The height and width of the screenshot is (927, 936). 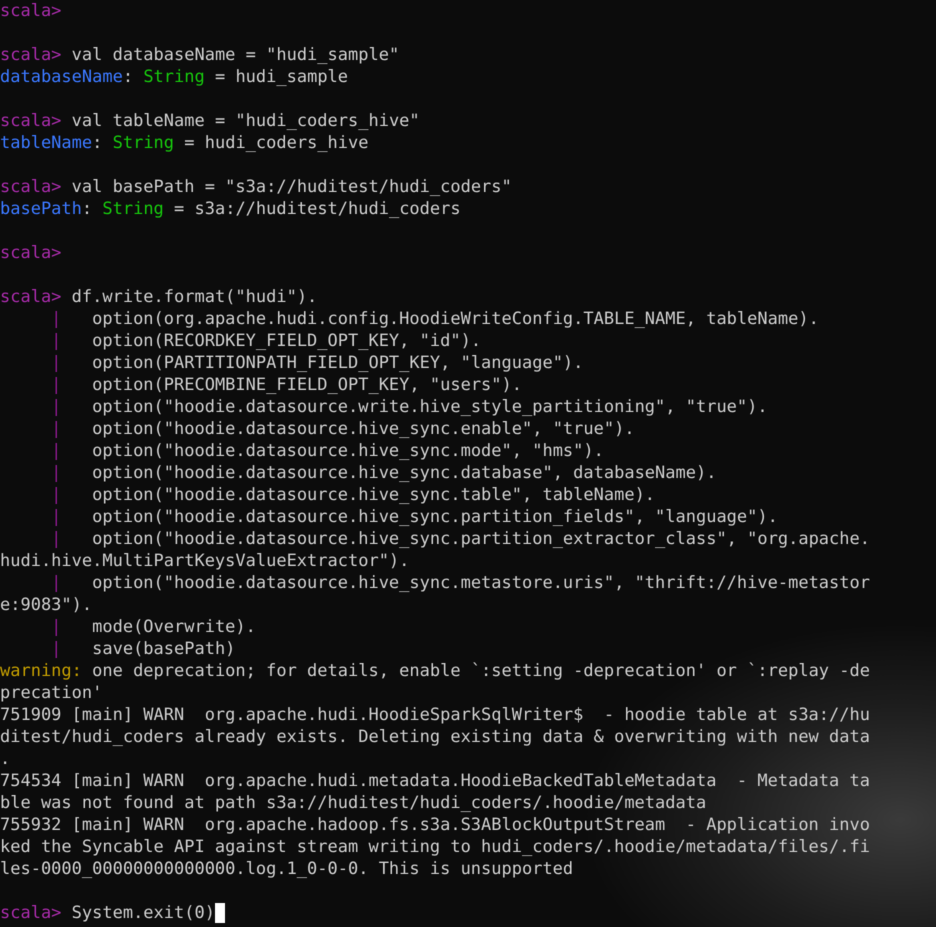 What do you see at coordinates (434, 319) in the screenshot?
I see `terminal-line: | option(org.apache.hudi.config.HoodieWriteConfig.TABLE_NAME, tableName).` at bounding box center [434, 319].